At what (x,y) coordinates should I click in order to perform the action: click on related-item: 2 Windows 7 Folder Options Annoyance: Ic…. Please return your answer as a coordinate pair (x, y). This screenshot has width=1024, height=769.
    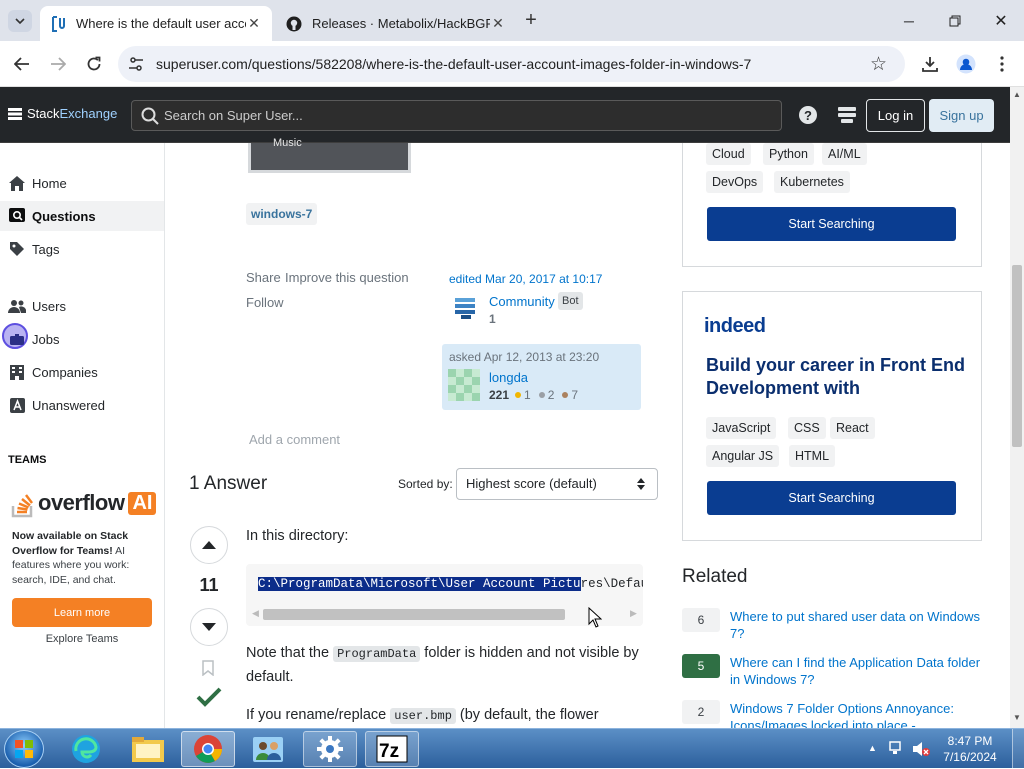
    Looking at the image, I should click on (837, 714).